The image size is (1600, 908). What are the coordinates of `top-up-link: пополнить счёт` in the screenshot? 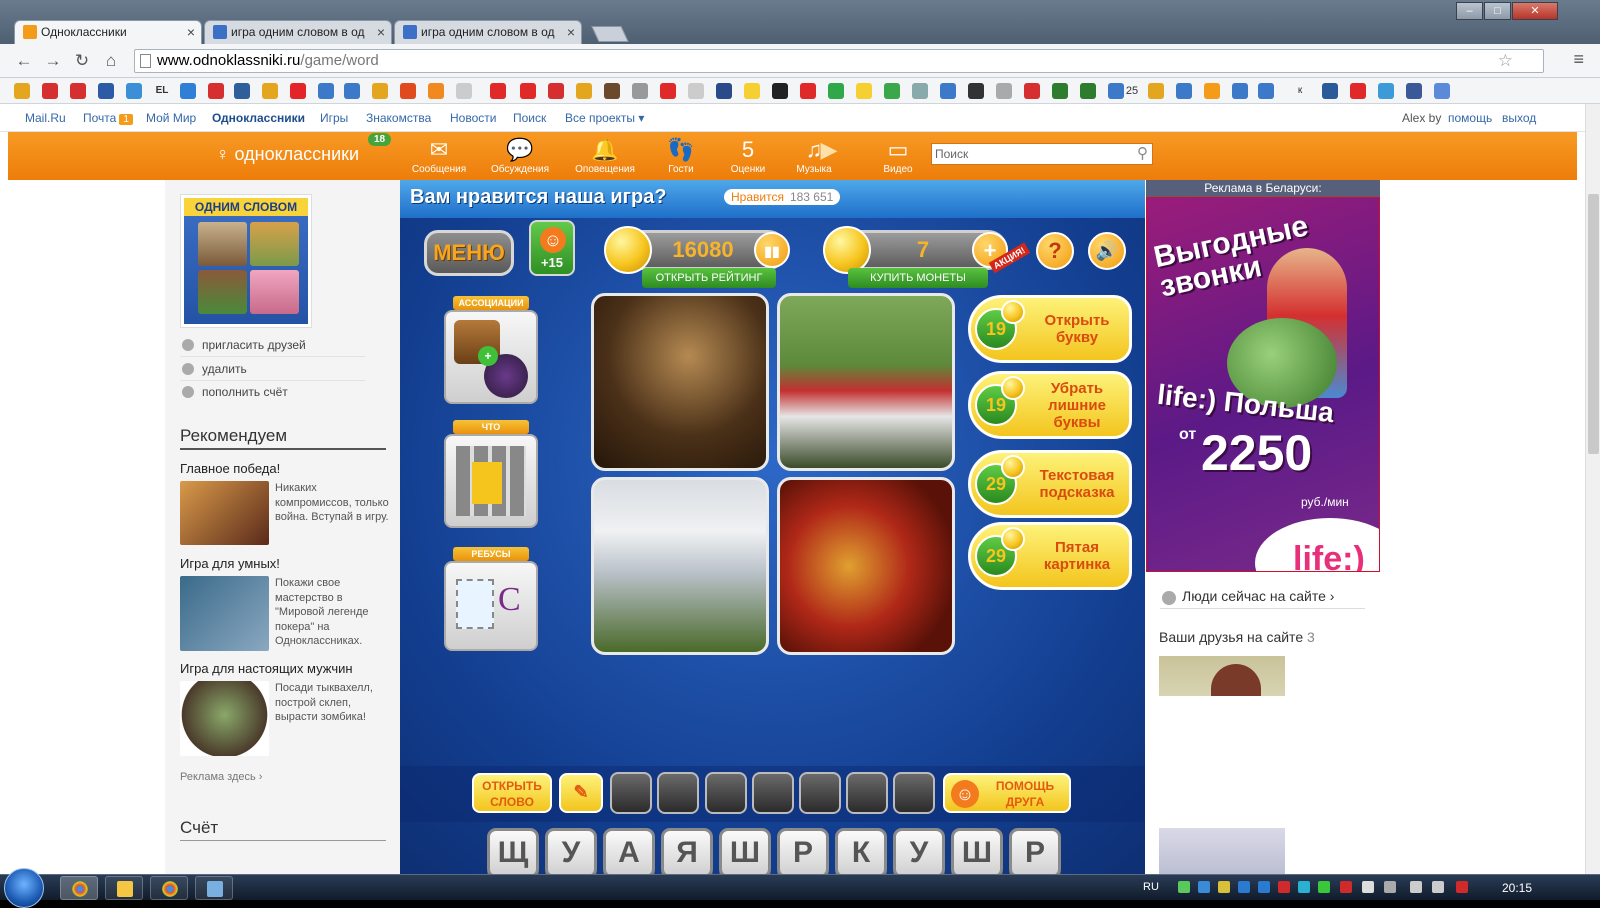 It's located at (272, 392).